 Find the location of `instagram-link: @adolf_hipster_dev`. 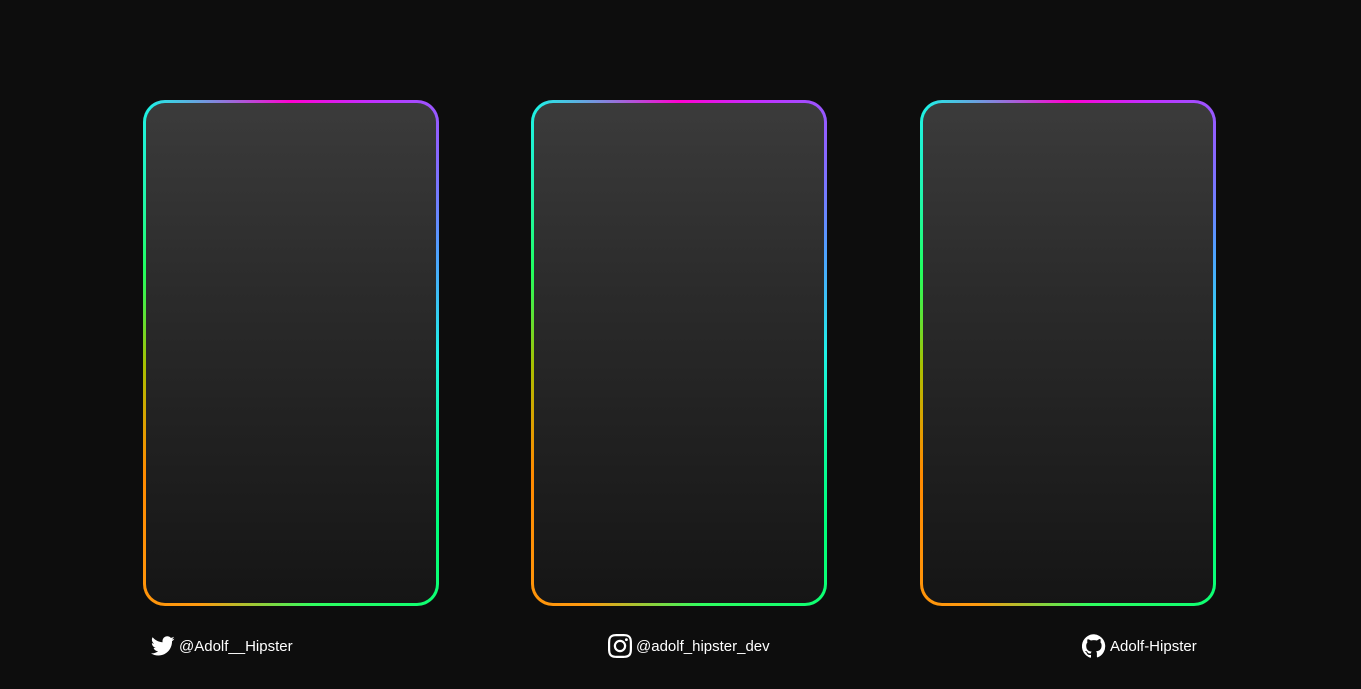

instagram-link: @adolf_hipster_dev is located at coordinates (689, 646).